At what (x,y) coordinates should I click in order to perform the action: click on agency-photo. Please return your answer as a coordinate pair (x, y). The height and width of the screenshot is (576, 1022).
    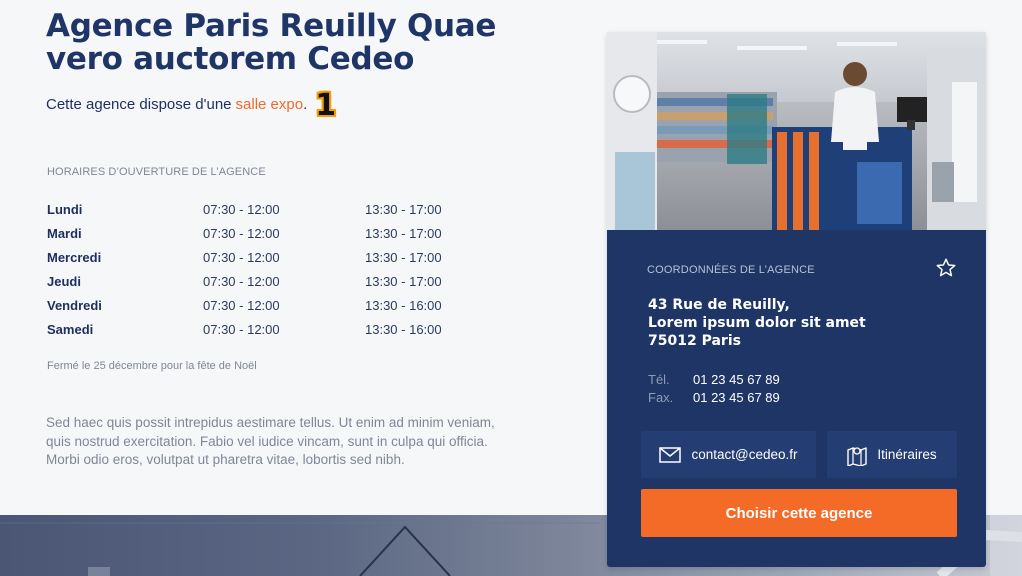
    Looking at the image, I should click on (796, 131).